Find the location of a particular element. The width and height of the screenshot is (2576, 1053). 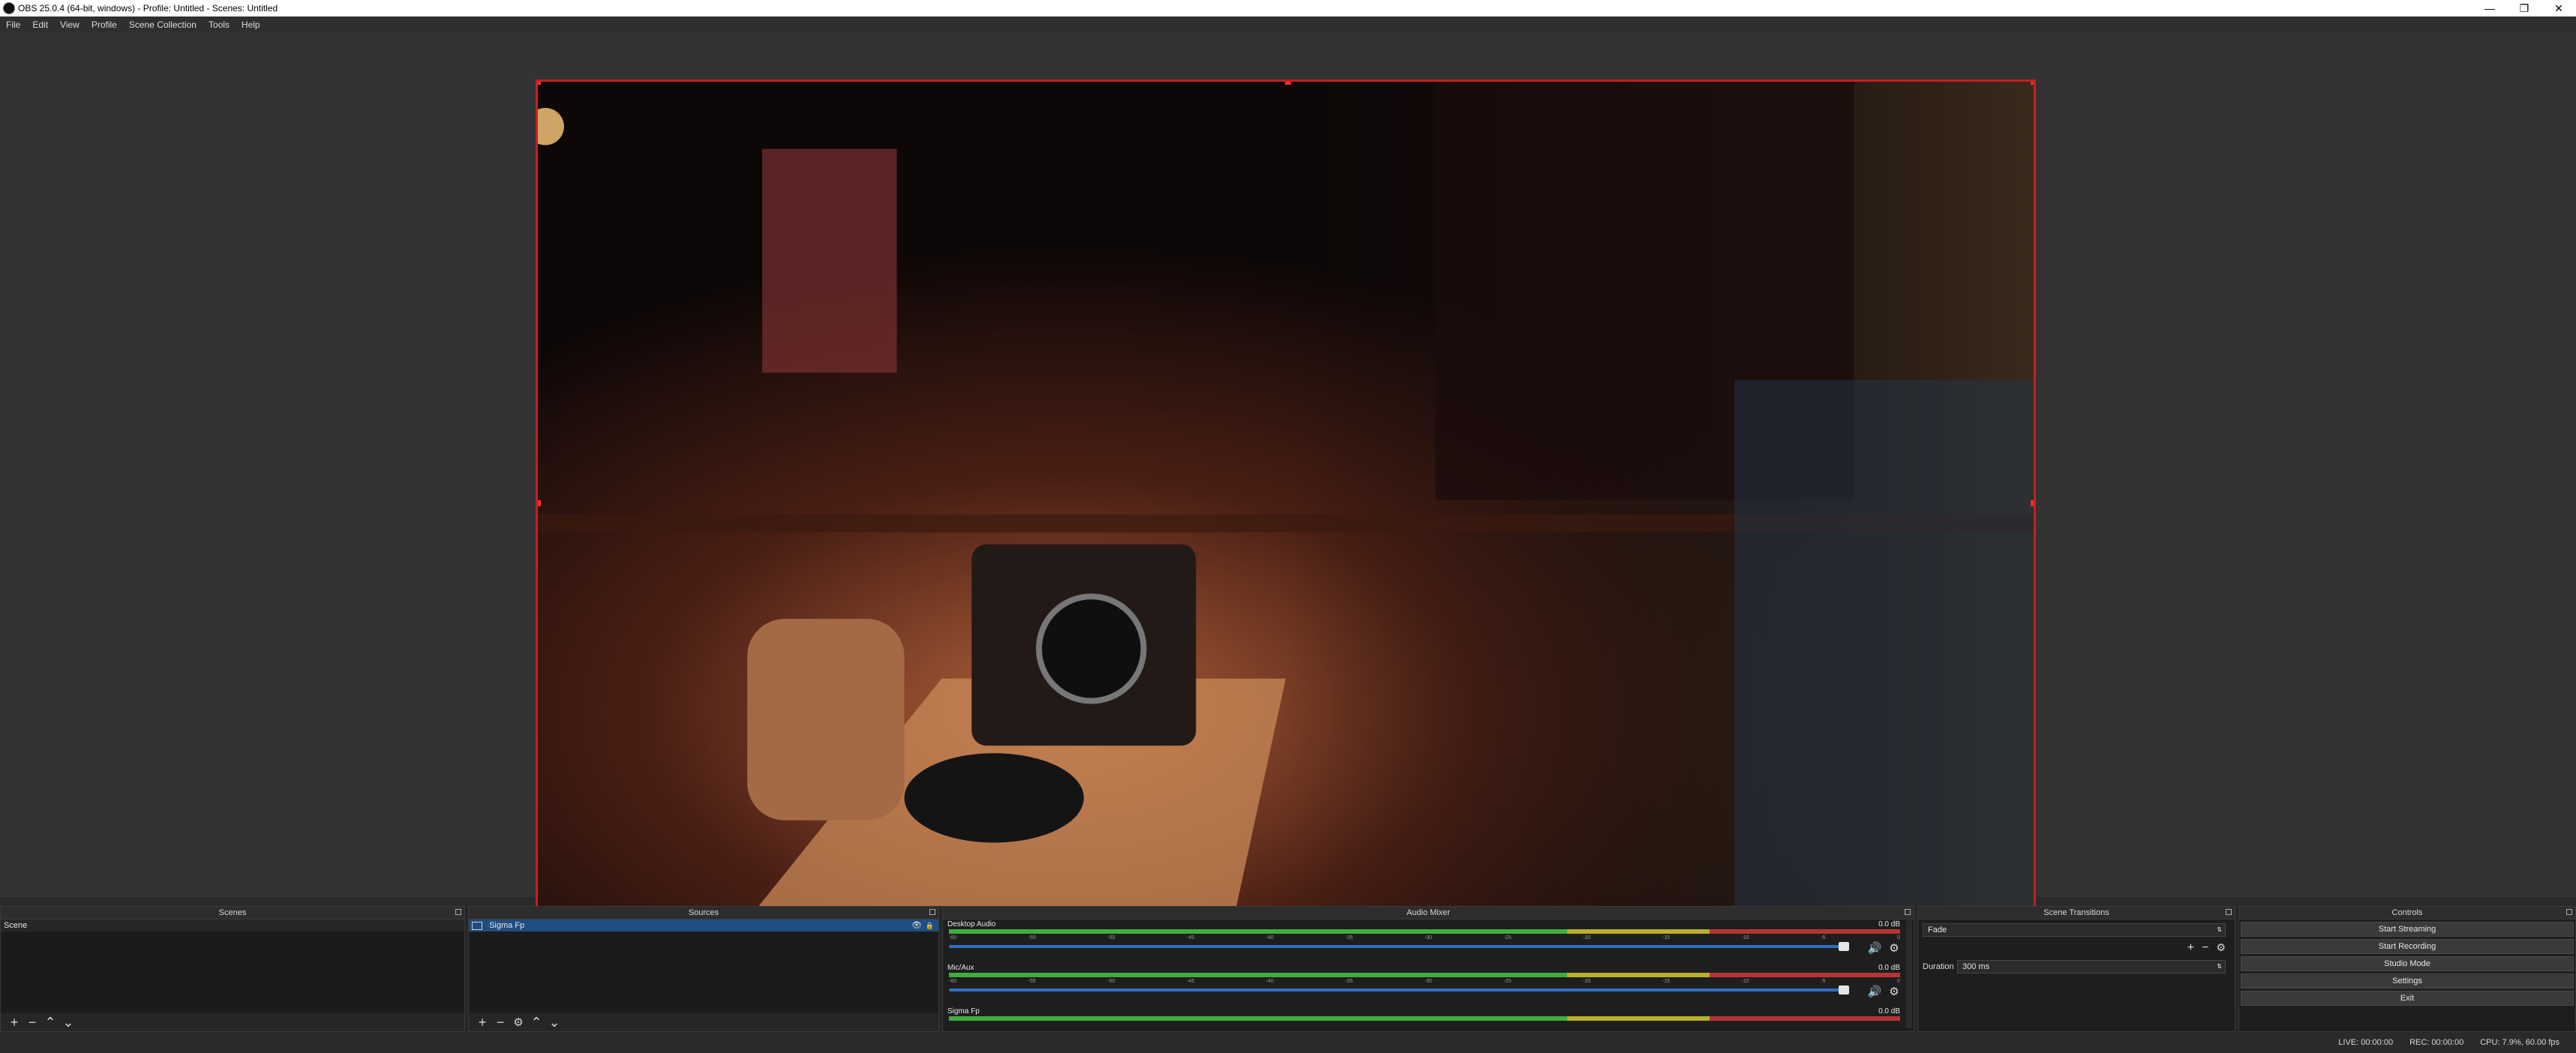

source-label: Sigma Fp is located at coordinates (507, 925).